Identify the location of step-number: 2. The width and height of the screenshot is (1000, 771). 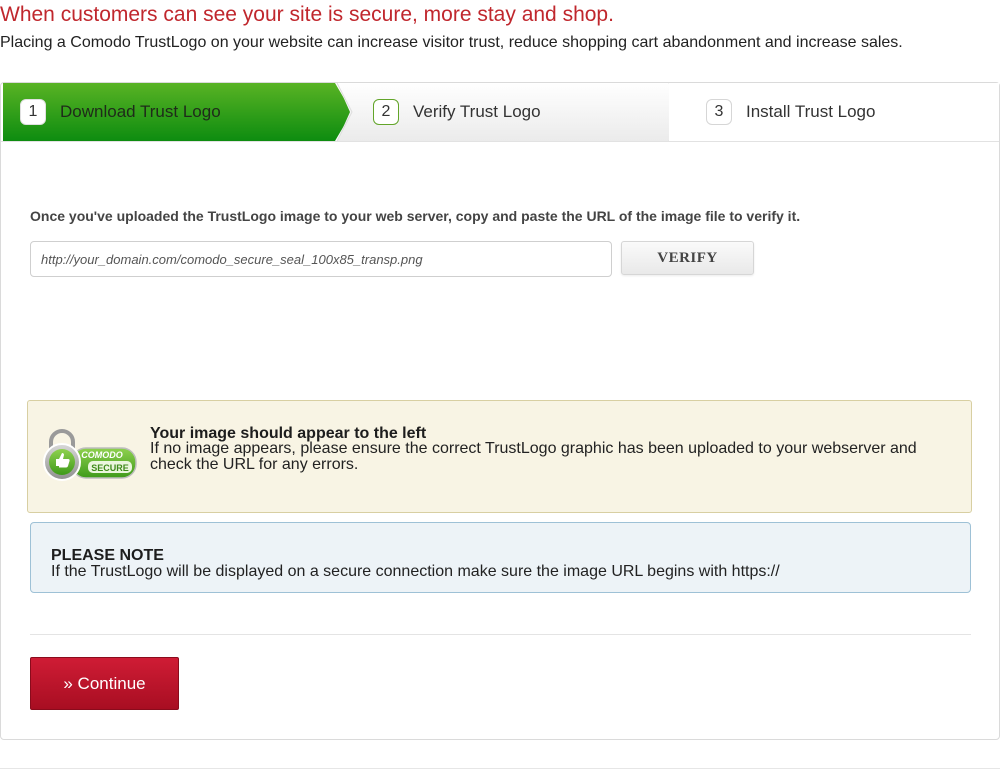
(386, 112).